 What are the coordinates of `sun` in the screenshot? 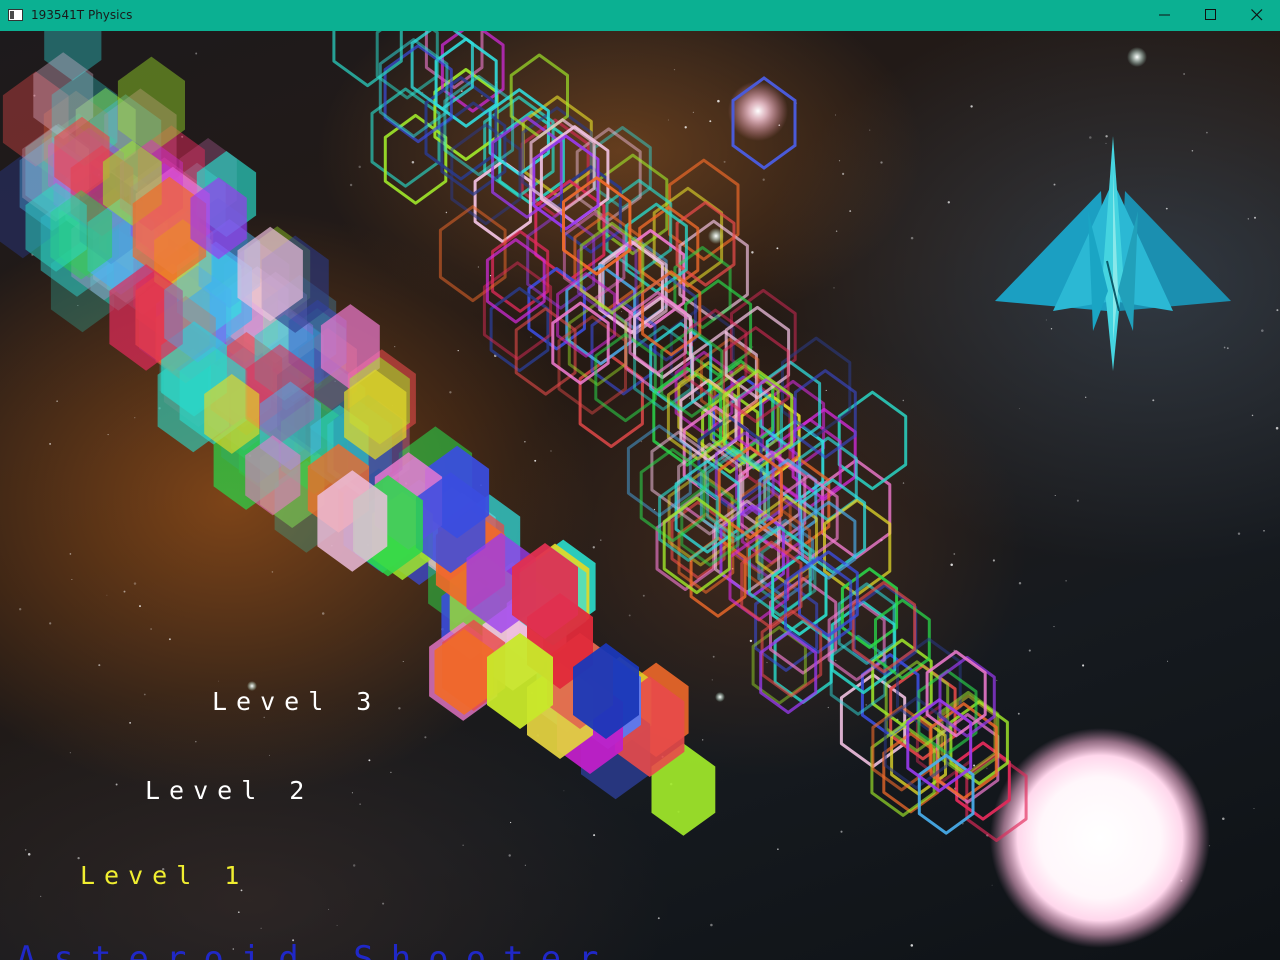 It's located at (1100, 838).